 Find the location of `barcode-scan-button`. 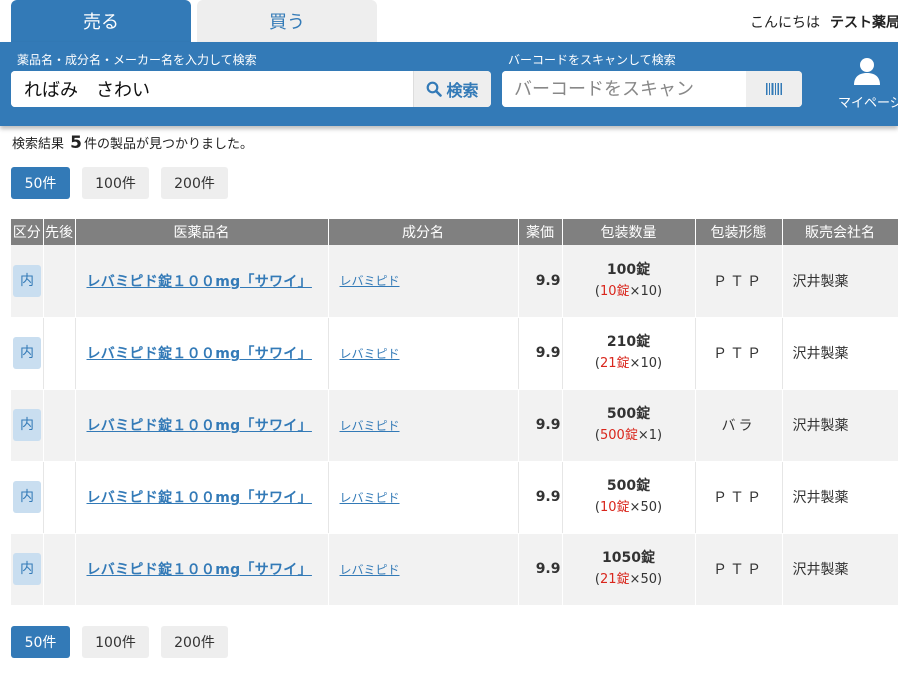

barcode-scan-button is located at coordinates (774, 89).